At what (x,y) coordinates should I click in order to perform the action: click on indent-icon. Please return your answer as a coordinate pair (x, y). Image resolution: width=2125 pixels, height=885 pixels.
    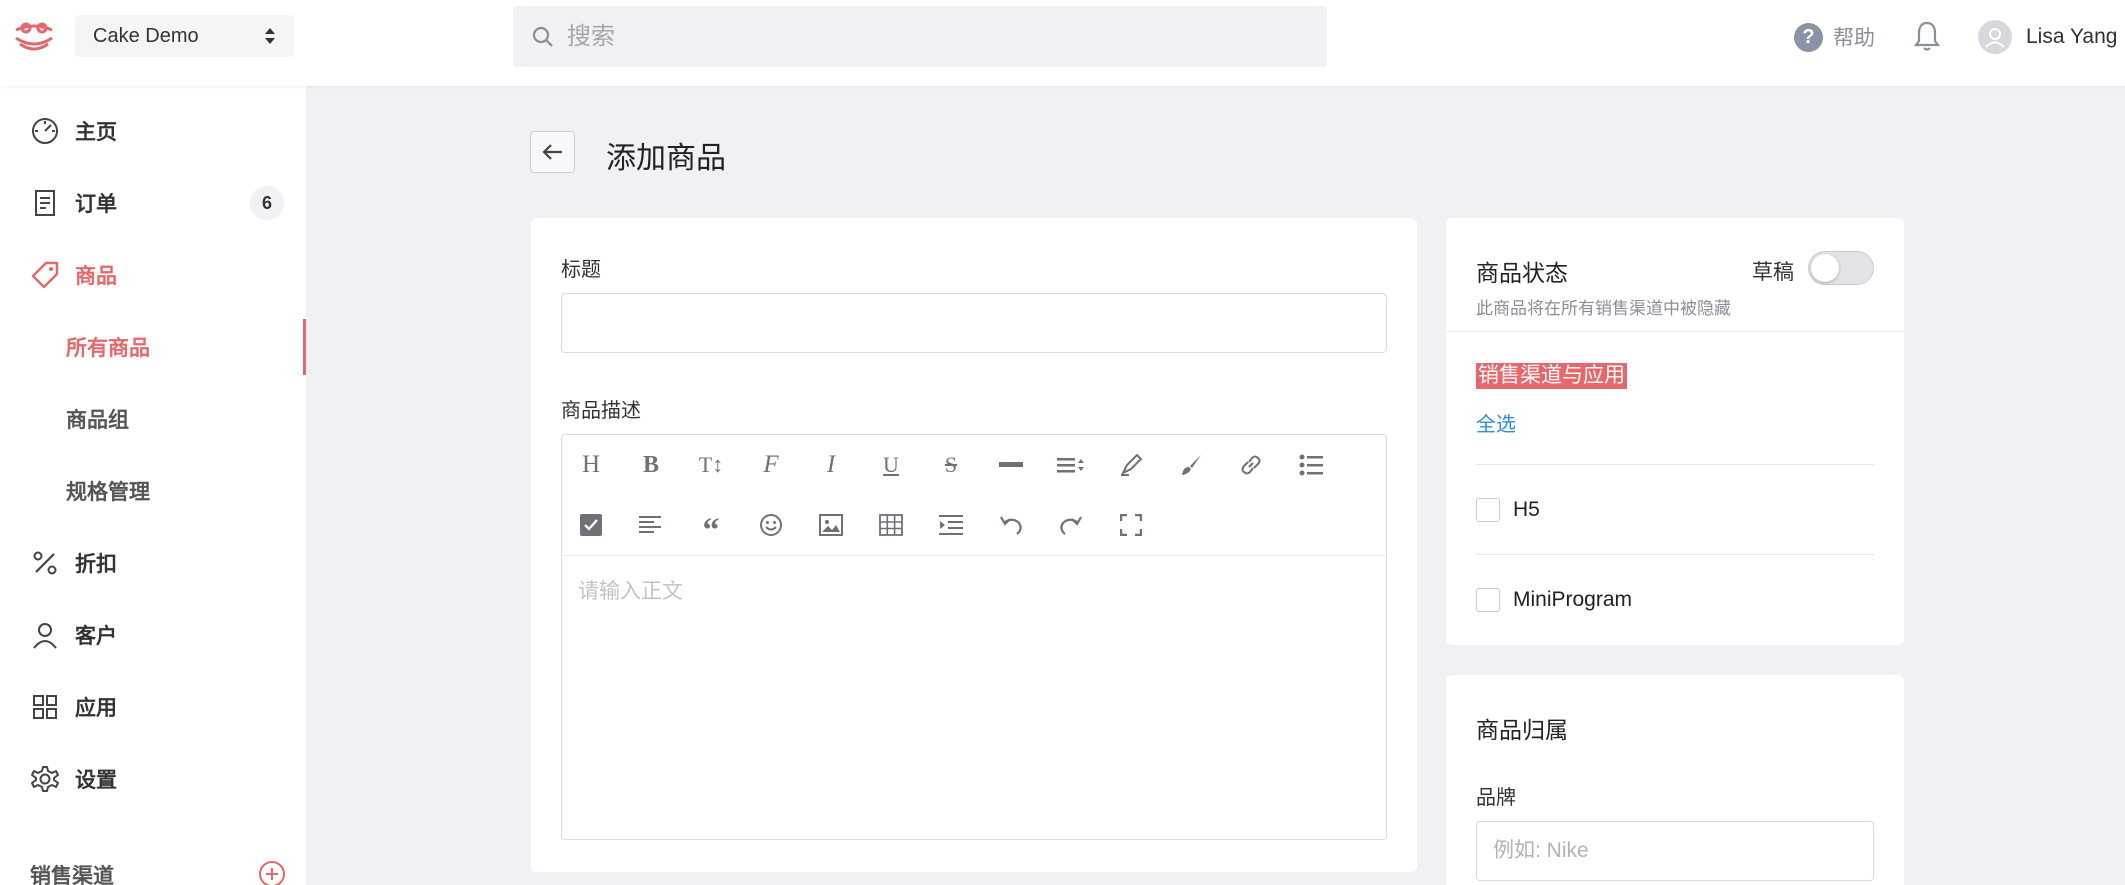
    Looking at the image, I should click on (951, 525).